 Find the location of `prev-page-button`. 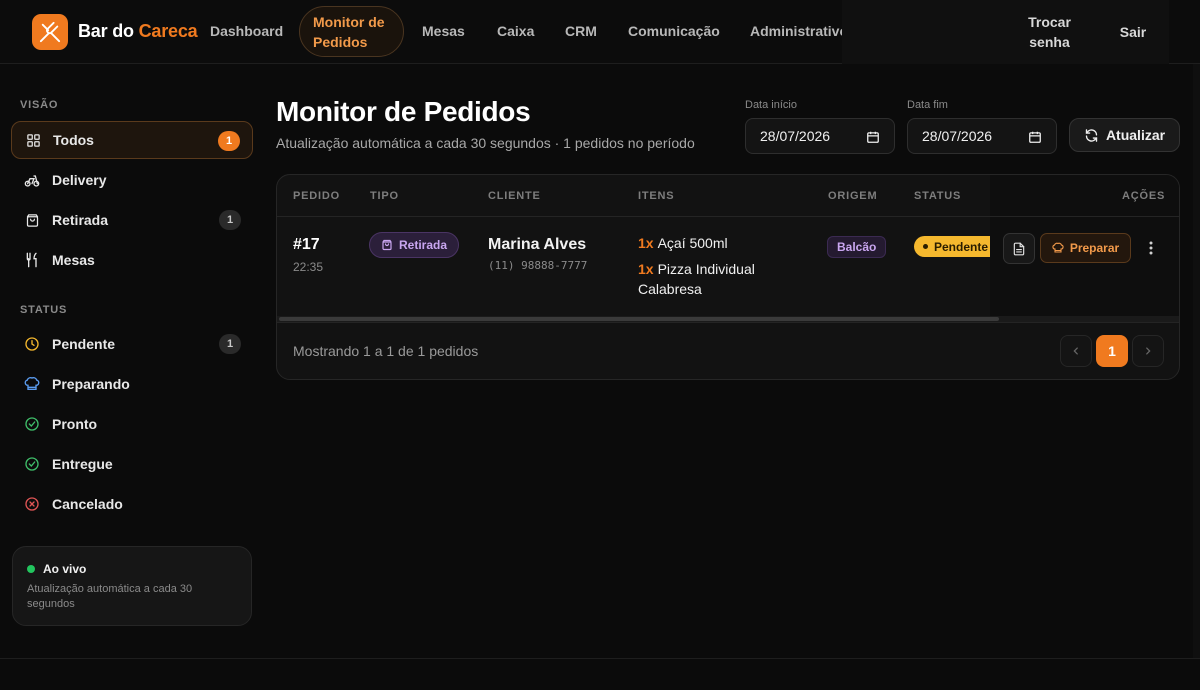

prev-page-button is located at coordinates (1076, 351).